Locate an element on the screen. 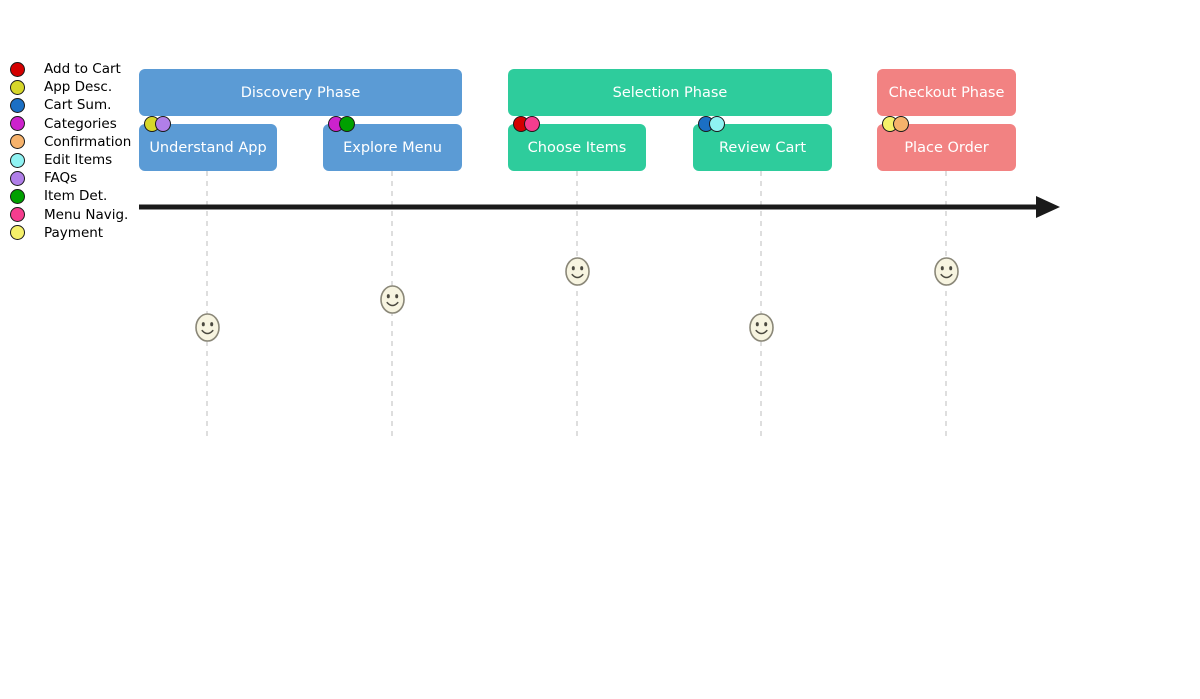 This screenshot has width=1200, height=699. legend-item: Menu Navig. is located at coordinates (70, 215).